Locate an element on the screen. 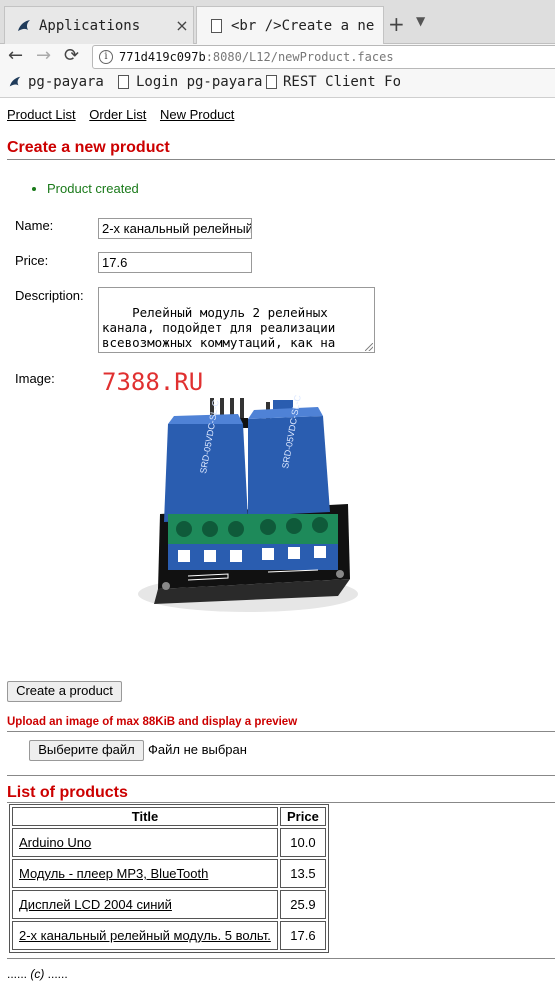 Image resolution: width=555 pixels, height=993 pixels. price-cell: 13.5 is located at coordinates (303, 873).